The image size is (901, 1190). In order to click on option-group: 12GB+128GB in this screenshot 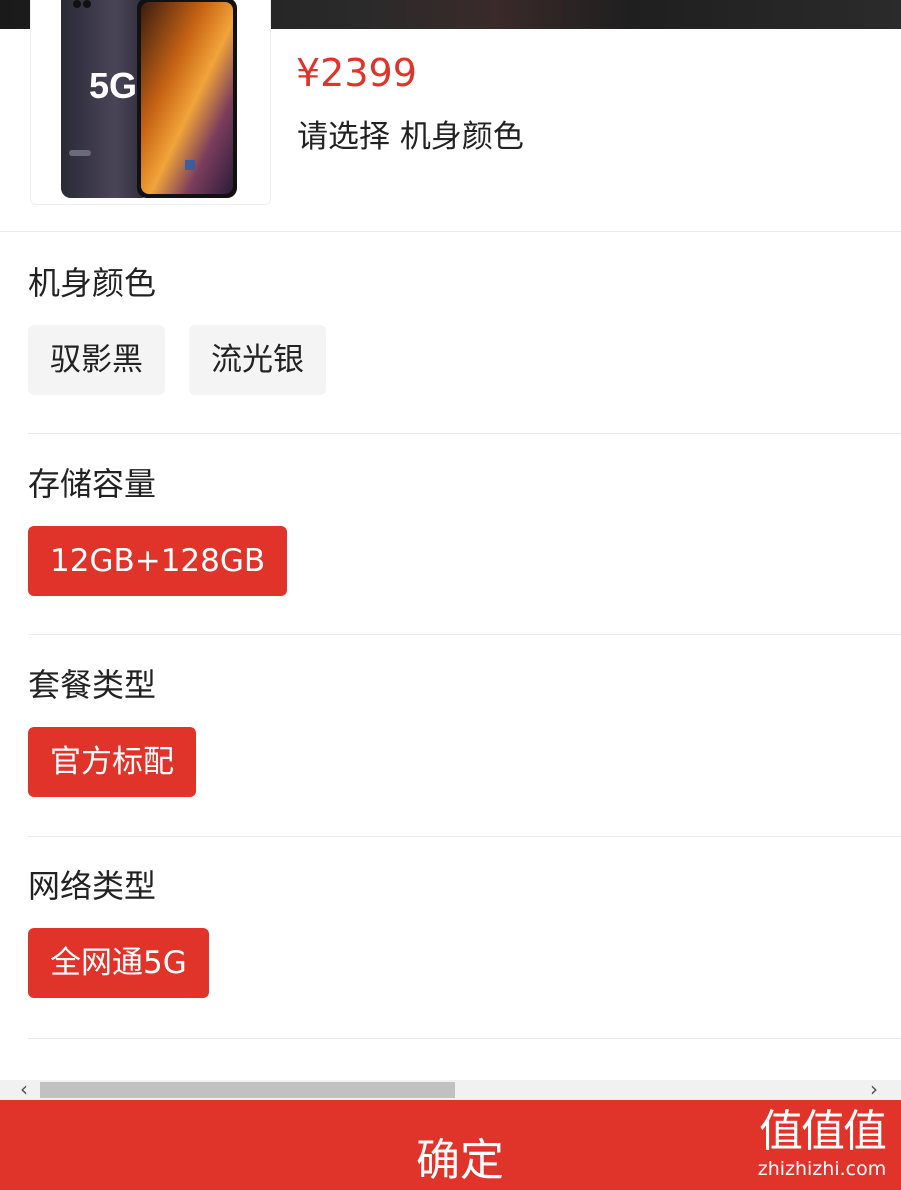, I will do `click(158, 561)`.